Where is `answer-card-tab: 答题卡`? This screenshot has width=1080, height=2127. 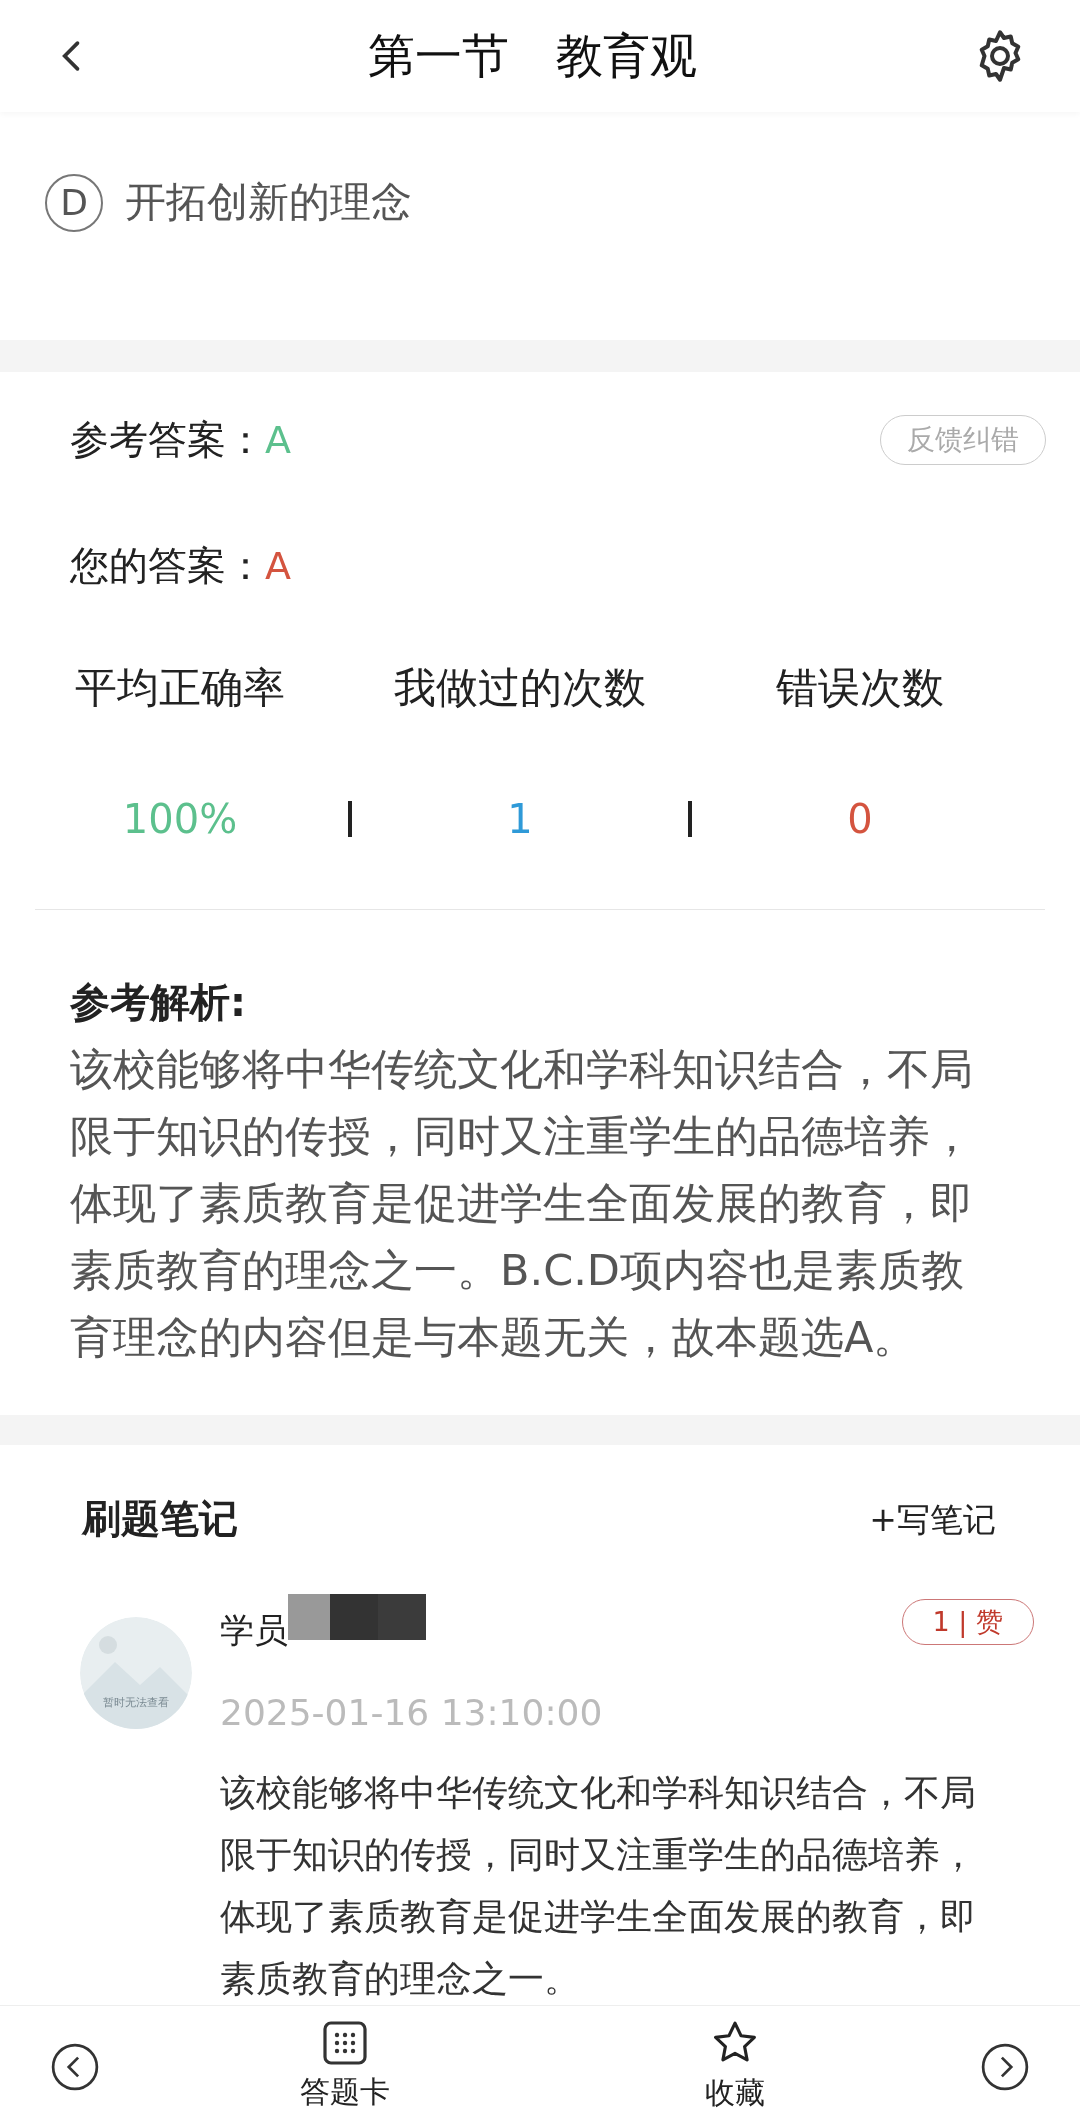 answer-card-tab: 答题卡 is located at coordinates (345, 2066).